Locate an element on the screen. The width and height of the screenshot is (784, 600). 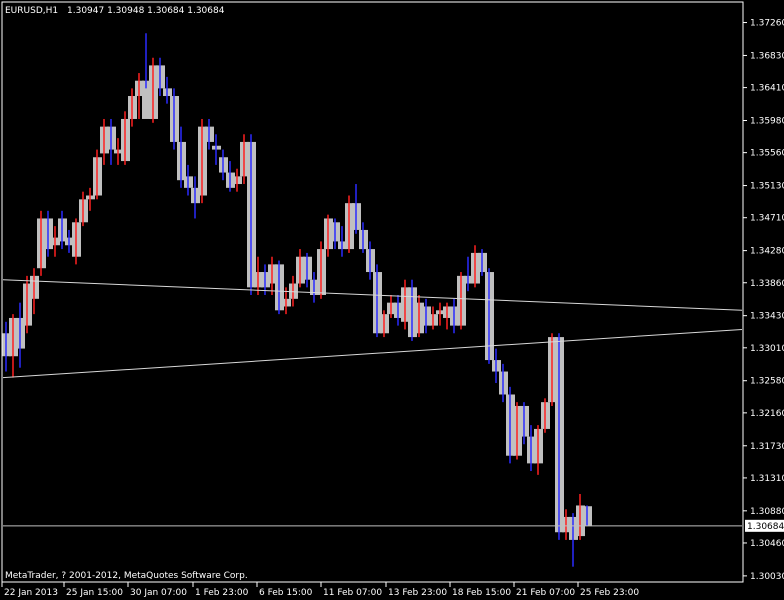
y-tick-label: 1.36410 is located at coordinates (767, 89).